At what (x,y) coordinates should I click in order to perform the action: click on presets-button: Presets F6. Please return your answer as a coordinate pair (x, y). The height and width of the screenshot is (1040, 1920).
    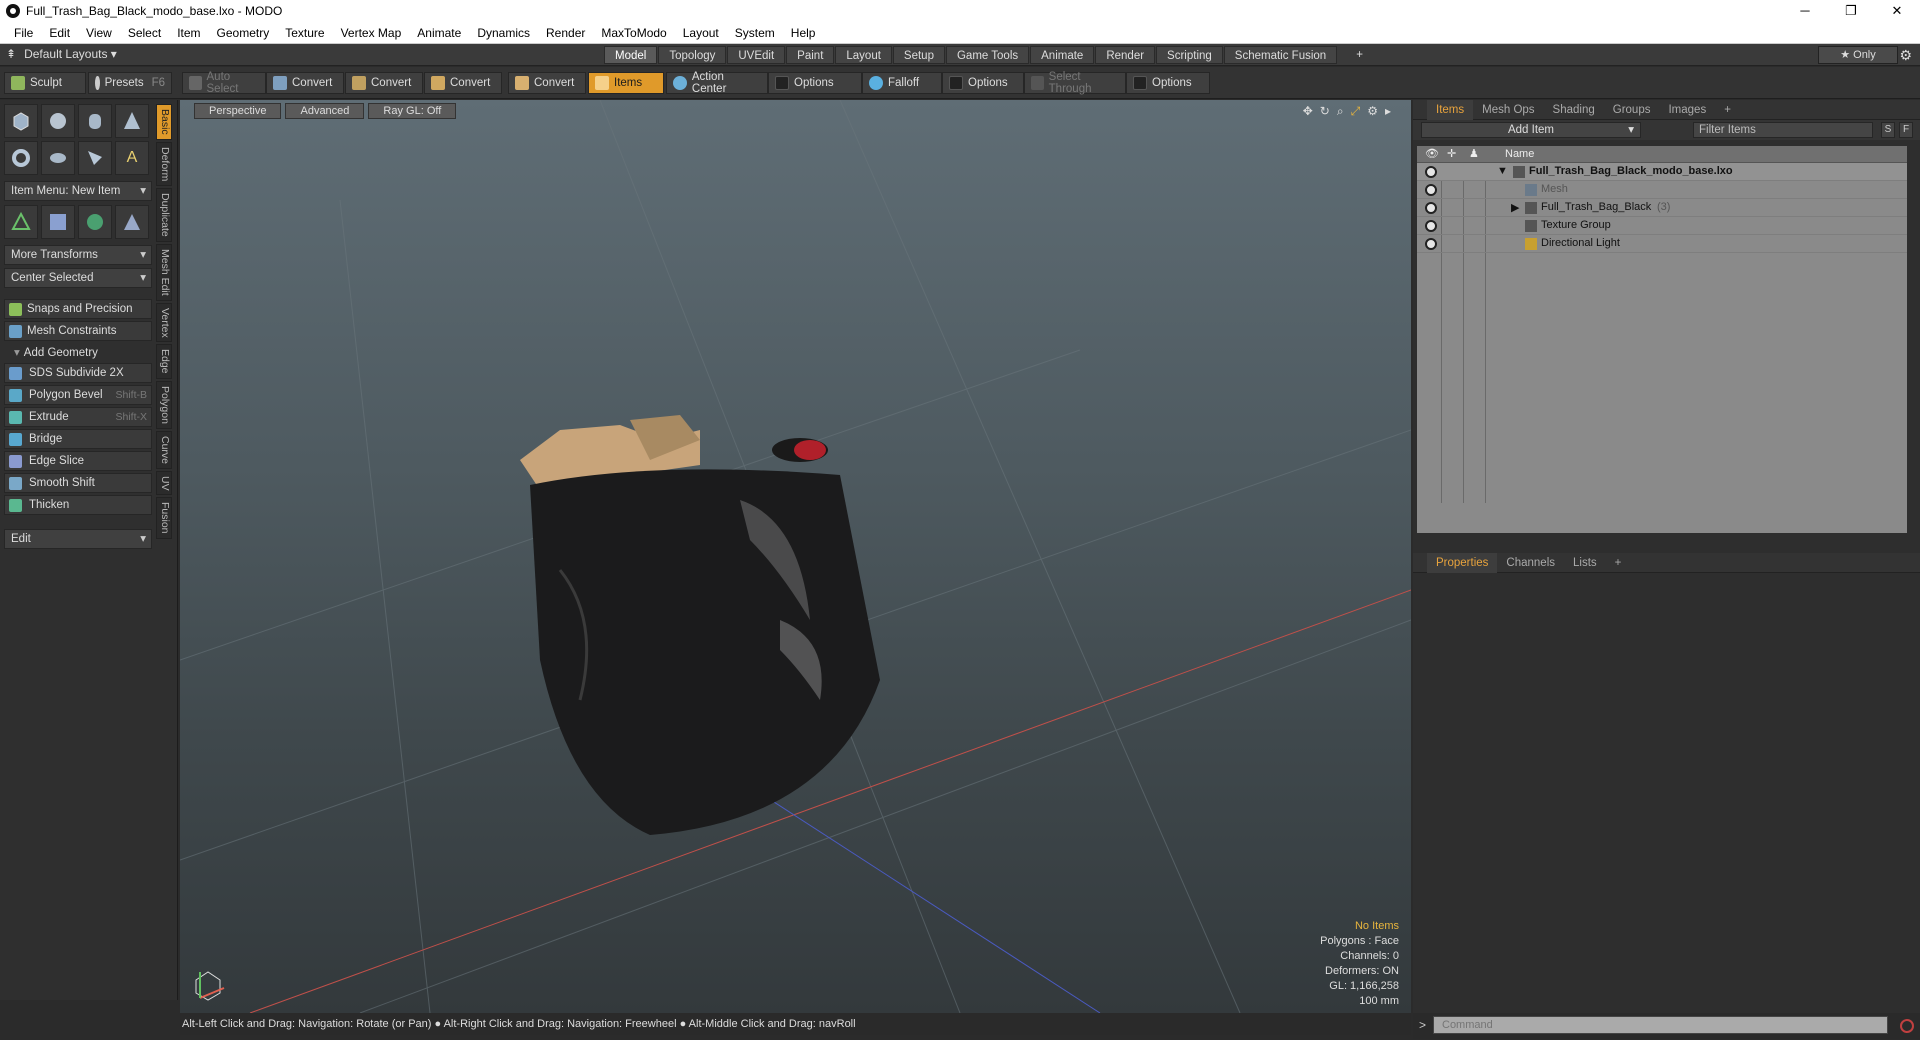
    Looking at the image, I should click on (130, 83).